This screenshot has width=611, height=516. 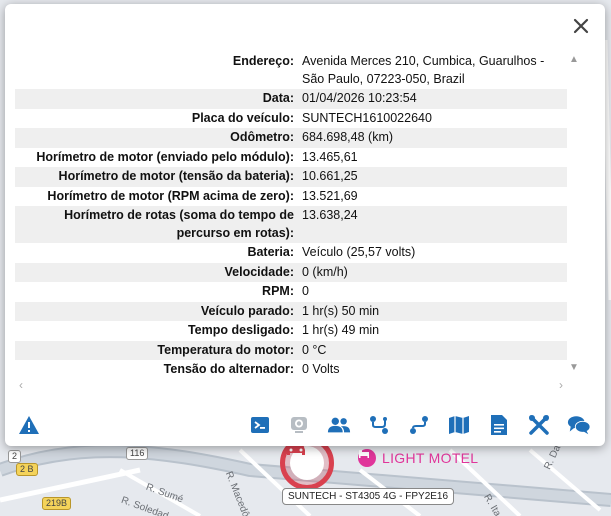 What do you see at coordinates (262, 137) in the screenshot?
I see `info-label: Odômetro:` at bounding box center [262, 137].